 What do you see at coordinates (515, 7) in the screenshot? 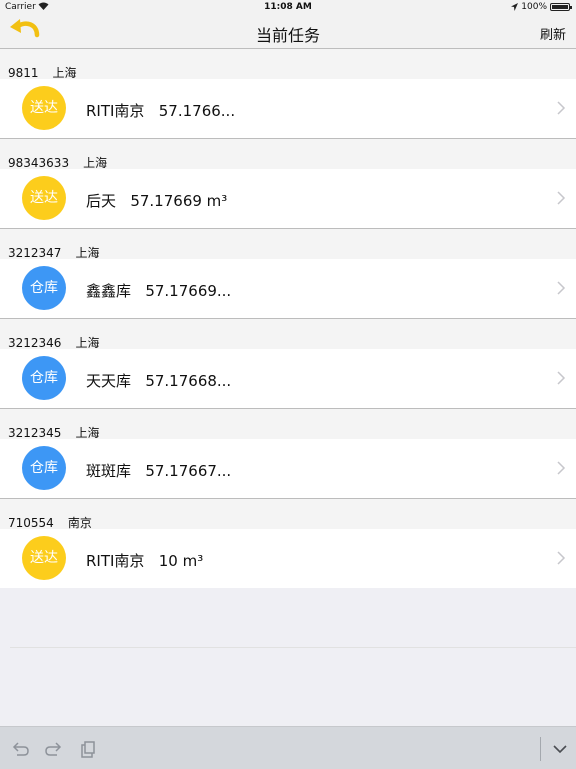
I see `location-arrow-icon` at bounding box center [515, 7].